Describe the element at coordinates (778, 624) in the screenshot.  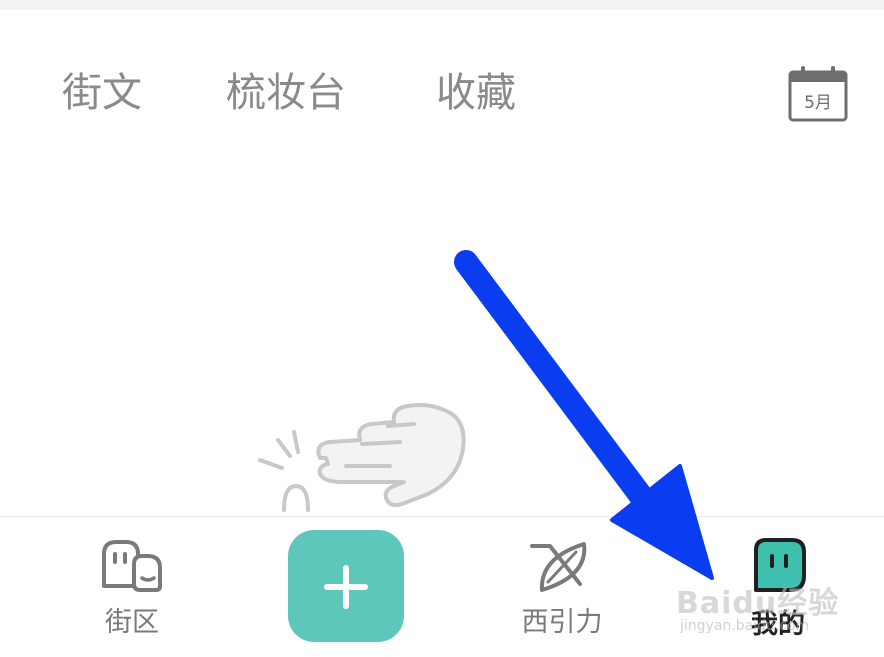
I see `nav-label-mine: 我的` at that location.